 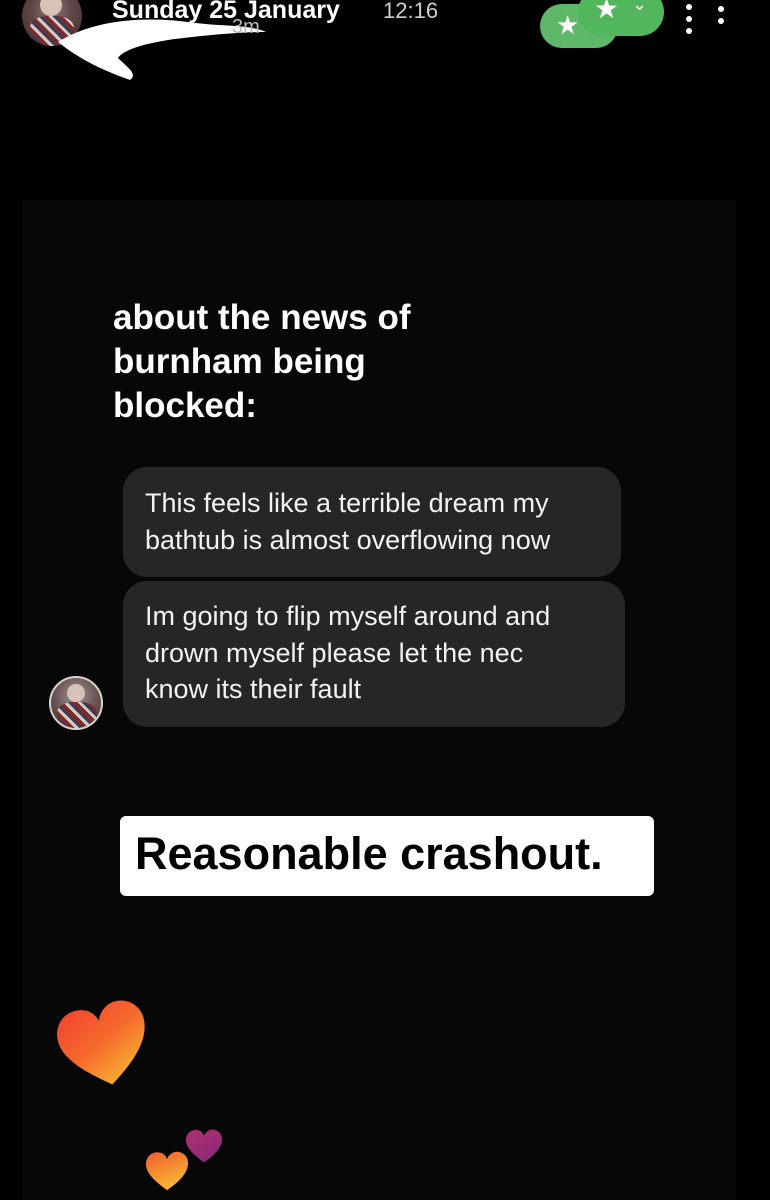 I want to click on story-headline: about the news of burnham being blocked:, so click(x=262, y=362).